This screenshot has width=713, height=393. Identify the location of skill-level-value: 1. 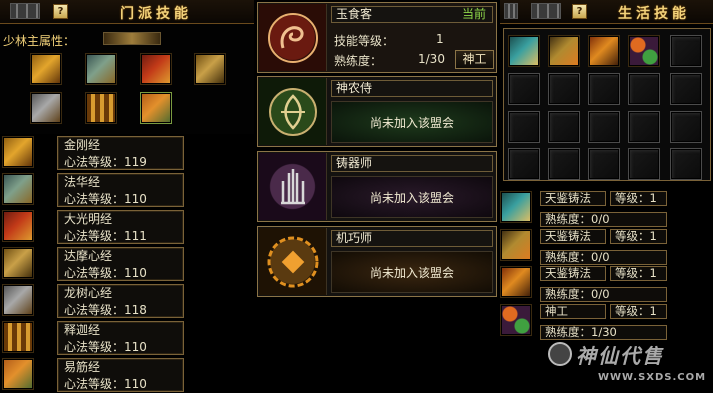
(440, 39).